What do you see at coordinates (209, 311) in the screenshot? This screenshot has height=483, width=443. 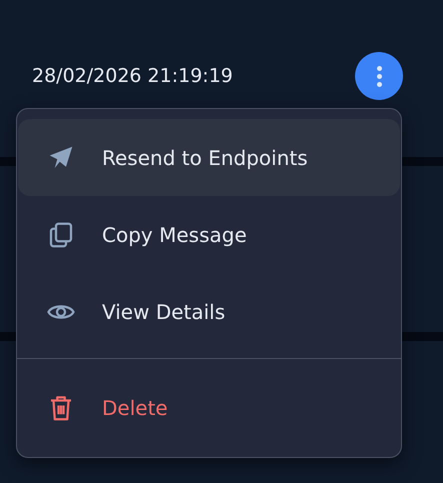 I see `menu-item: View Details` at bounding box center [209, 311].